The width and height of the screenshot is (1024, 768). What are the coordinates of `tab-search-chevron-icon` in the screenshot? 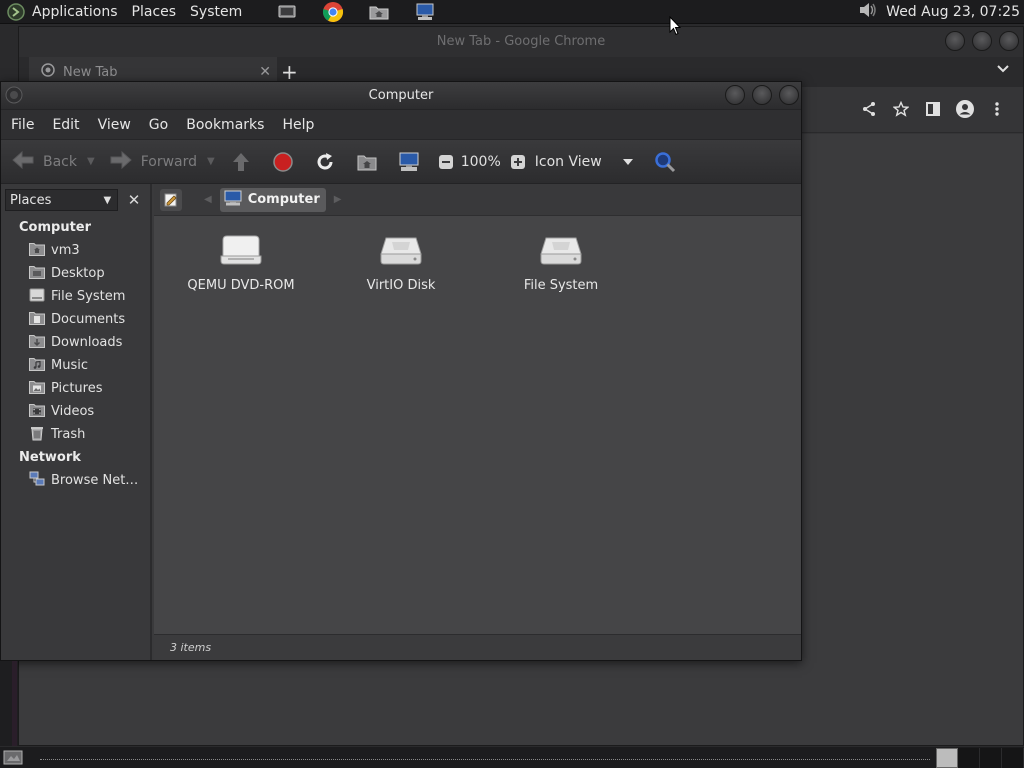 It's located at (1003, 69).